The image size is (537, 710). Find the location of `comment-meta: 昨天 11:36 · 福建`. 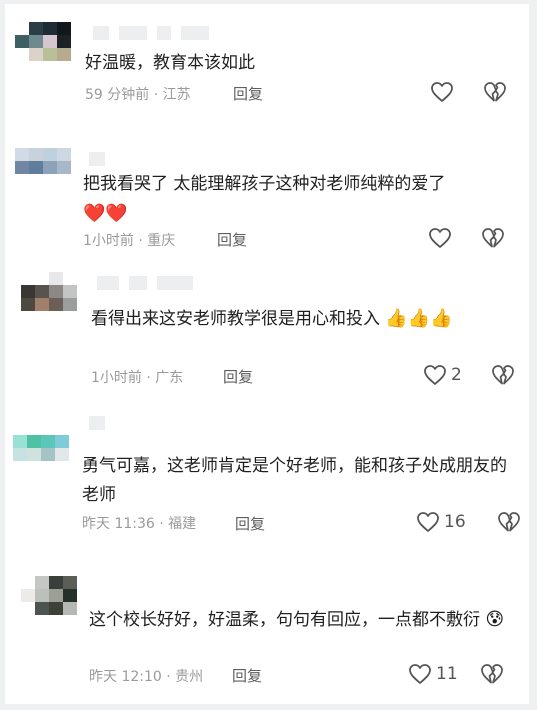

comment-meta: 昨天 11:36 · 福建 is located at coordinates (139, 524).